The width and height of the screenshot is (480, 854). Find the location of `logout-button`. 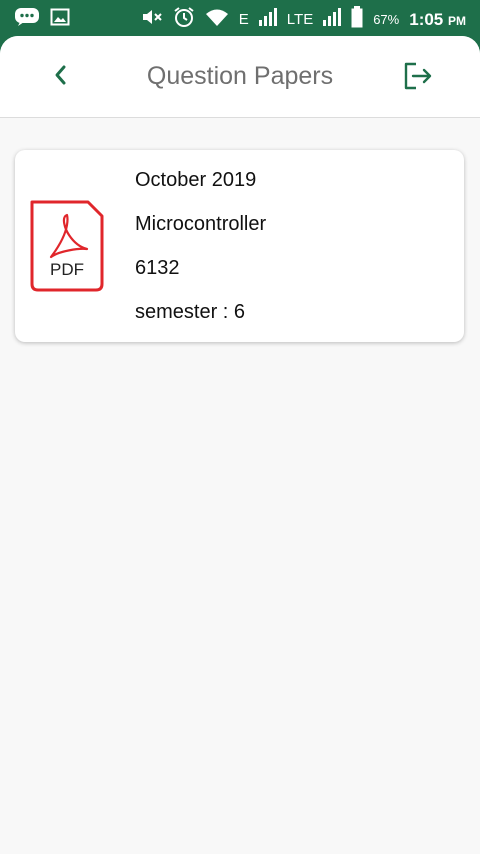

logout-button is located at coordinates (418, 78).